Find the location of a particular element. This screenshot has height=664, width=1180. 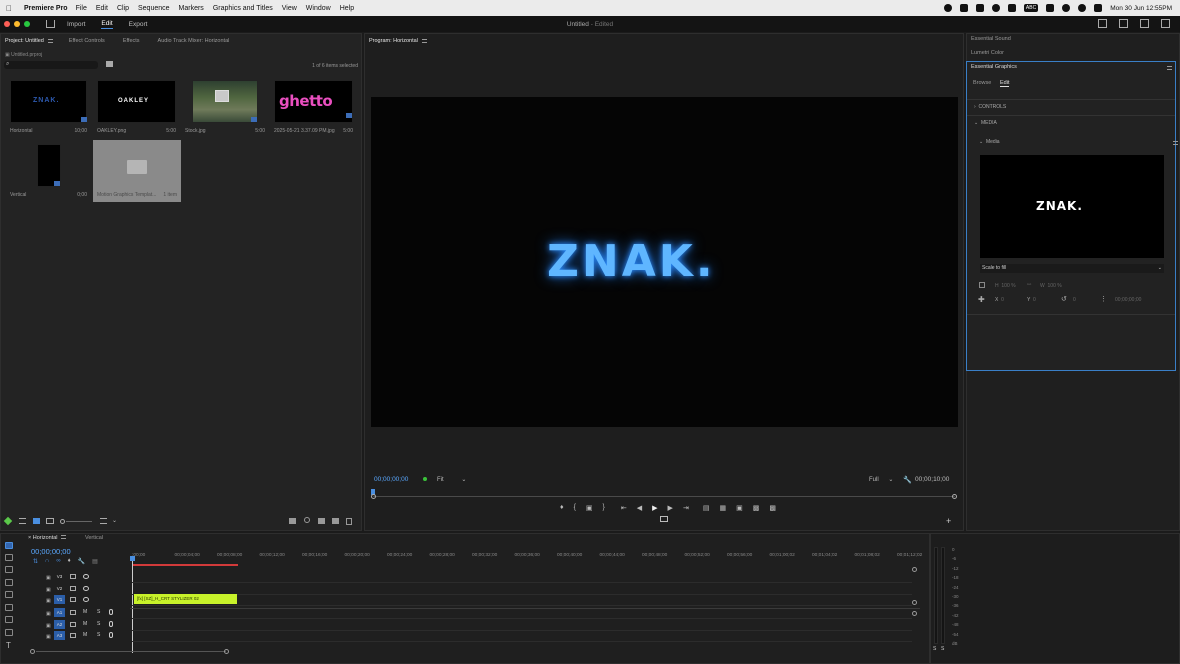

mark-out-icon: } is located at coordinates (604, 508).